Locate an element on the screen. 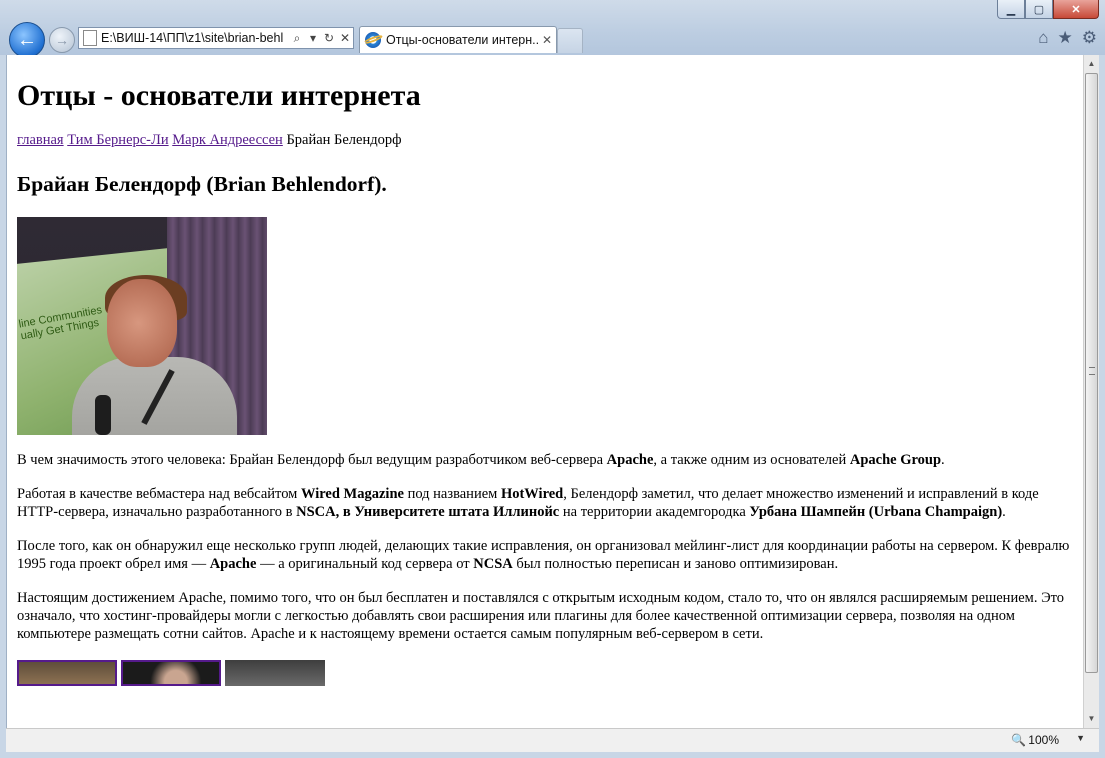 This screenshot has height=758, width=1105. zoom-dropdown-icon: ▼ is located at coordinates (1080, 738).